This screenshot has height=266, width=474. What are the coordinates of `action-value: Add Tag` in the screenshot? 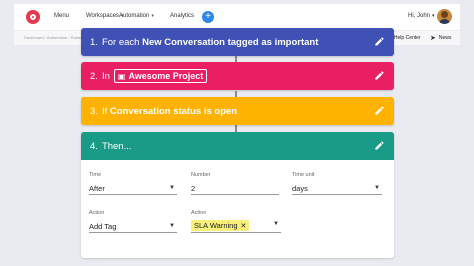 It's located at (103, 226).